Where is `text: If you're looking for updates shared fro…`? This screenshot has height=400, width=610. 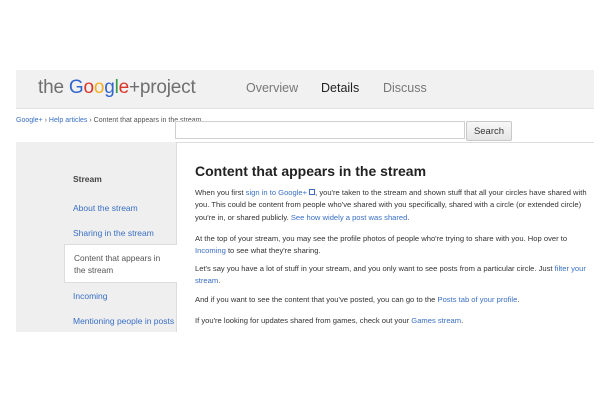
text: If you're looking for updates shared fro… is located at coordinates (303, 320).